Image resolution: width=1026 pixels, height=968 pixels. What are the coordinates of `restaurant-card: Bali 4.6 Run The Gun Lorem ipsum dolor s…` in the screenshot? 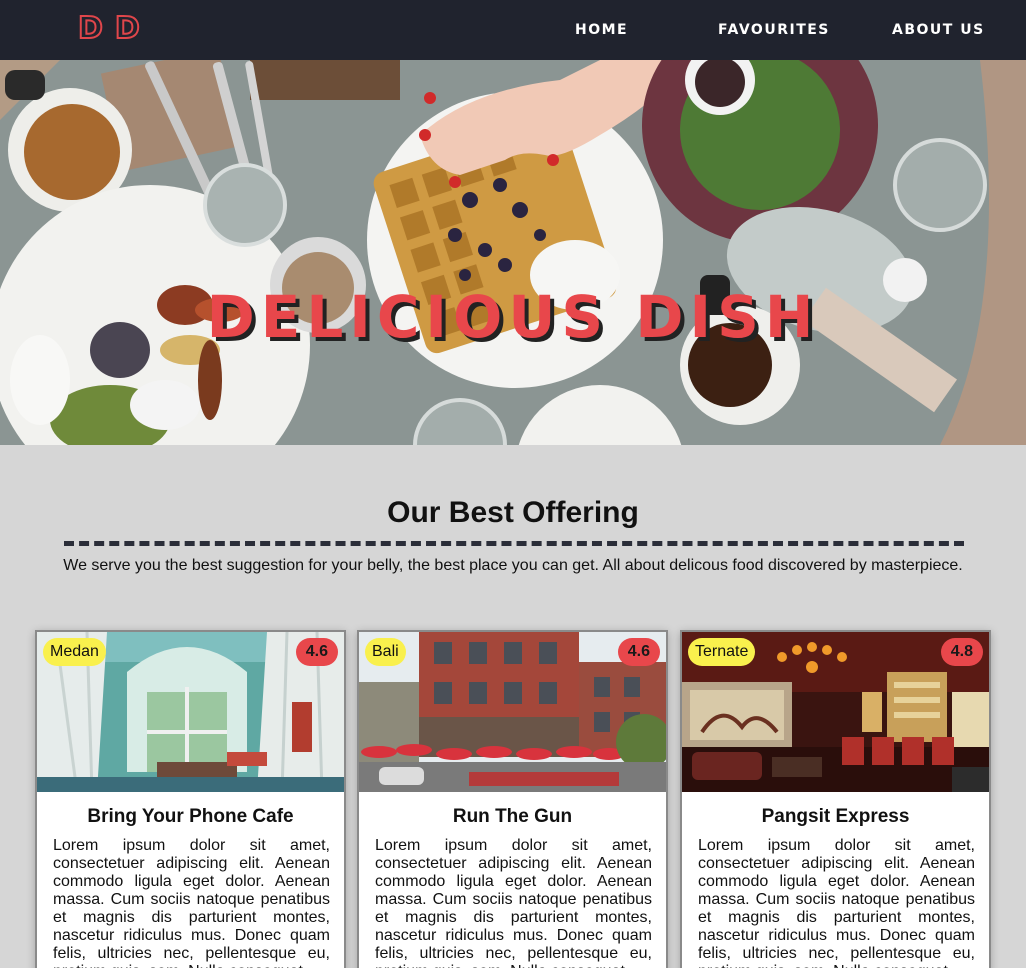 It's located at (512, 799).